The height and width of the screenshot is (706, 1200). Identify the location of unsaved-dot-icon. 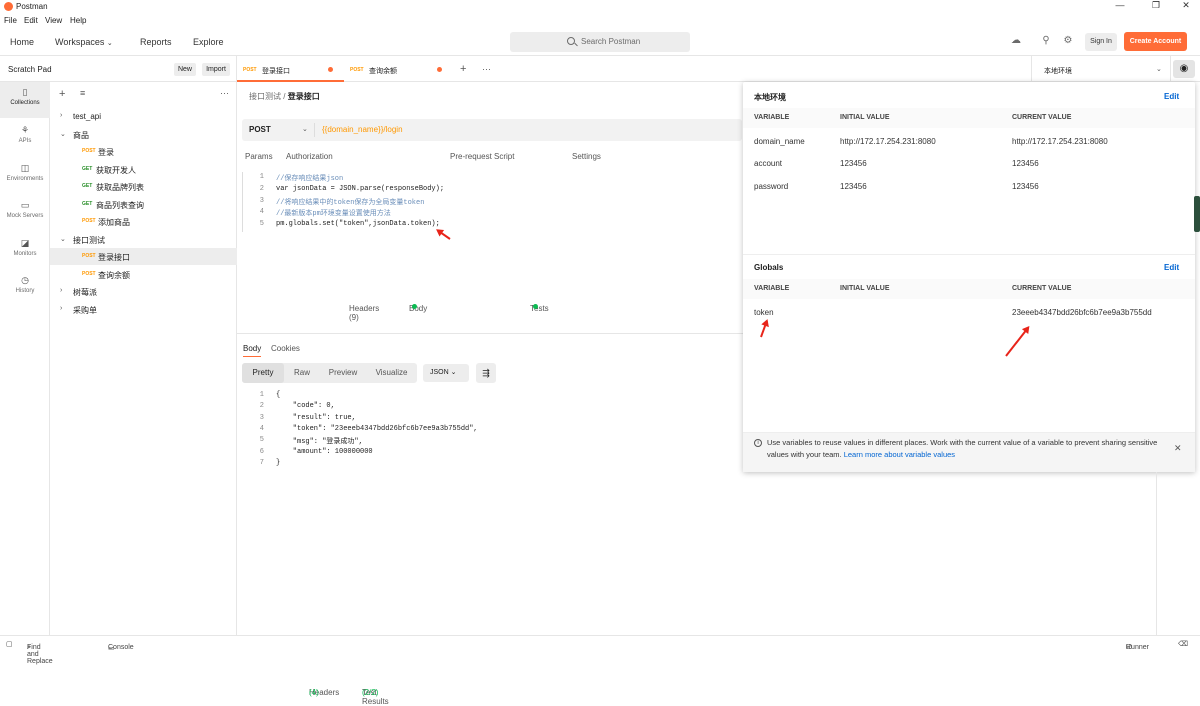
(439, 69).